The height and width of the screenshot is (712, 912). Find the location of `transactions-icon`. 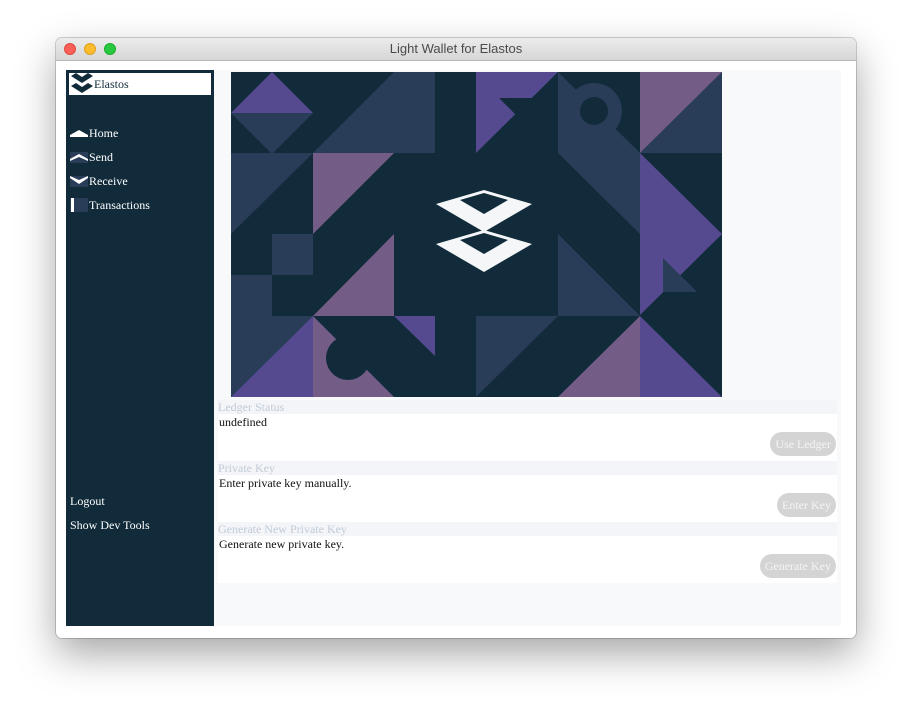

transactions-icon is located at coordinates (79, 205).